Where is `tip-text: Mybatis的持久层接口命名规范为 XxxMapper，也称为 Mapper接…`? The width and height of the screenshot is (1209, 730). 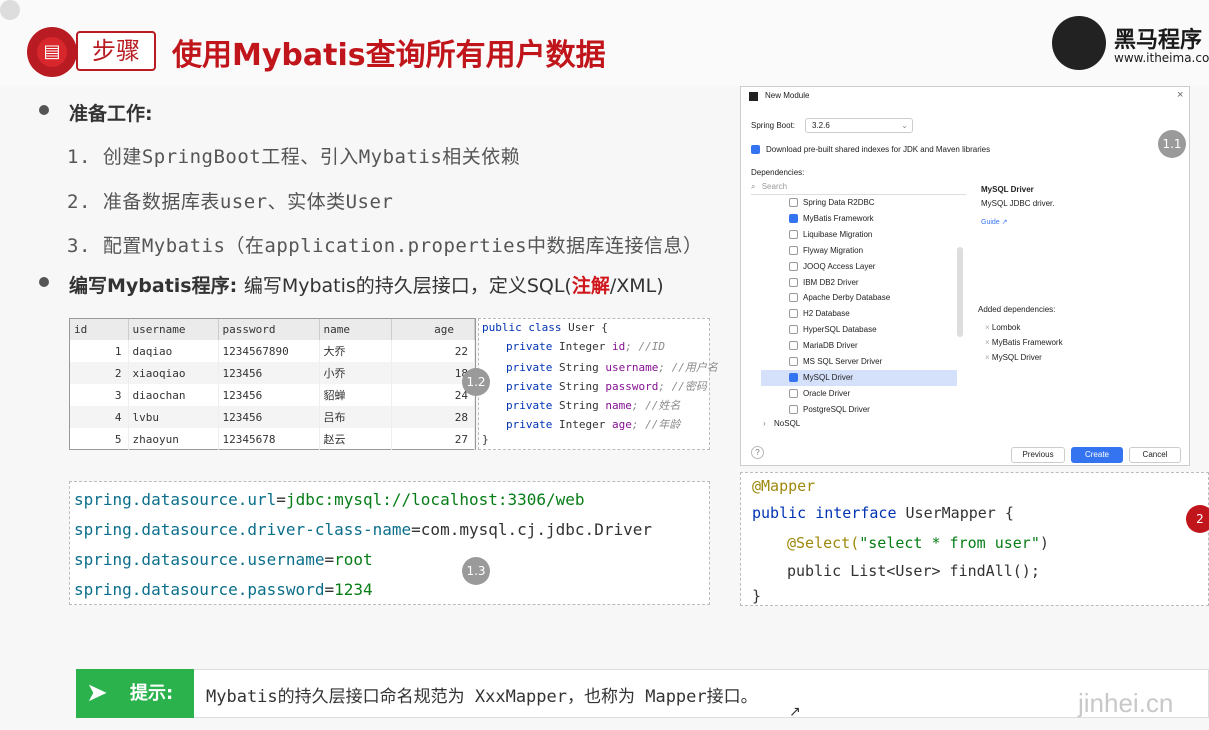 tip-text: Mybatis的持久层接口命名规范为 XxxMapper，也称为 Mapper接… is located at coordinates (482, 697).